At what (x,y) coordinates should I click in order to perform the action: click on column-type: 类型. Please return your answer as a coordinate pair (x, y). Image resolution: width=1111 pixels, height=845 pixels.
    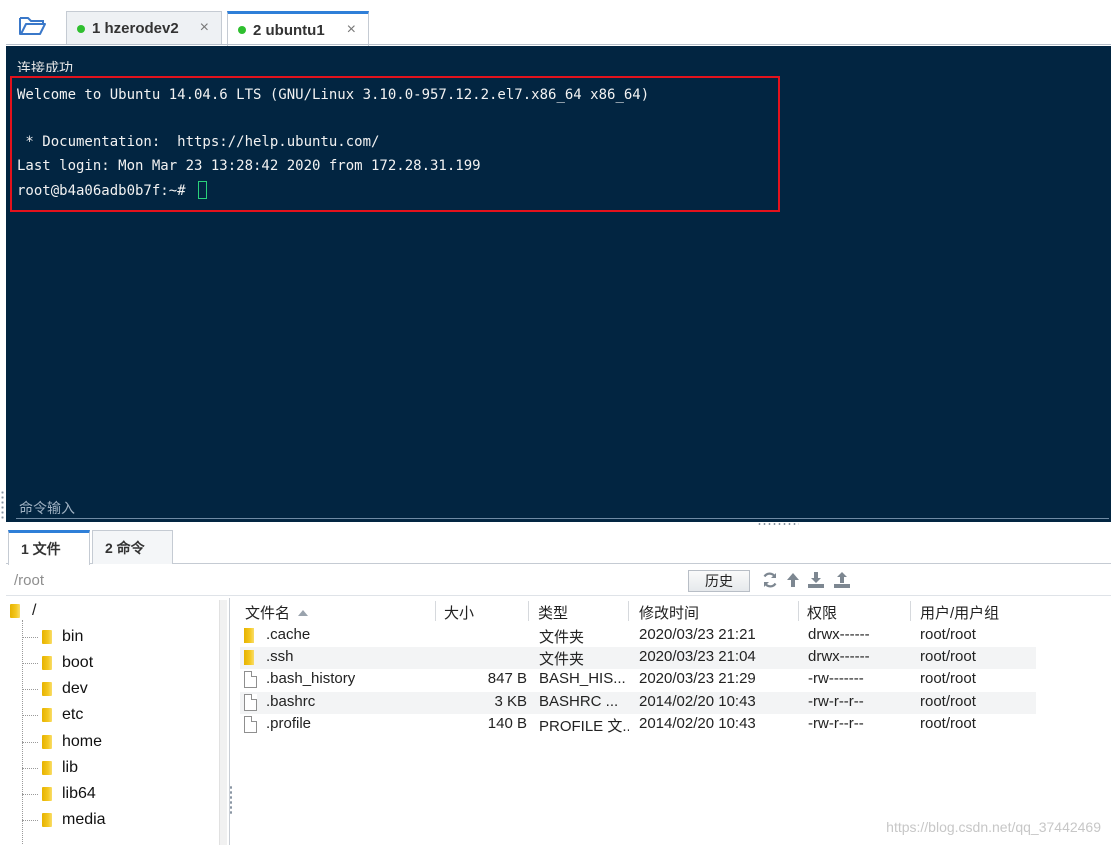
    Looking at the image, I should click on (553, 612).